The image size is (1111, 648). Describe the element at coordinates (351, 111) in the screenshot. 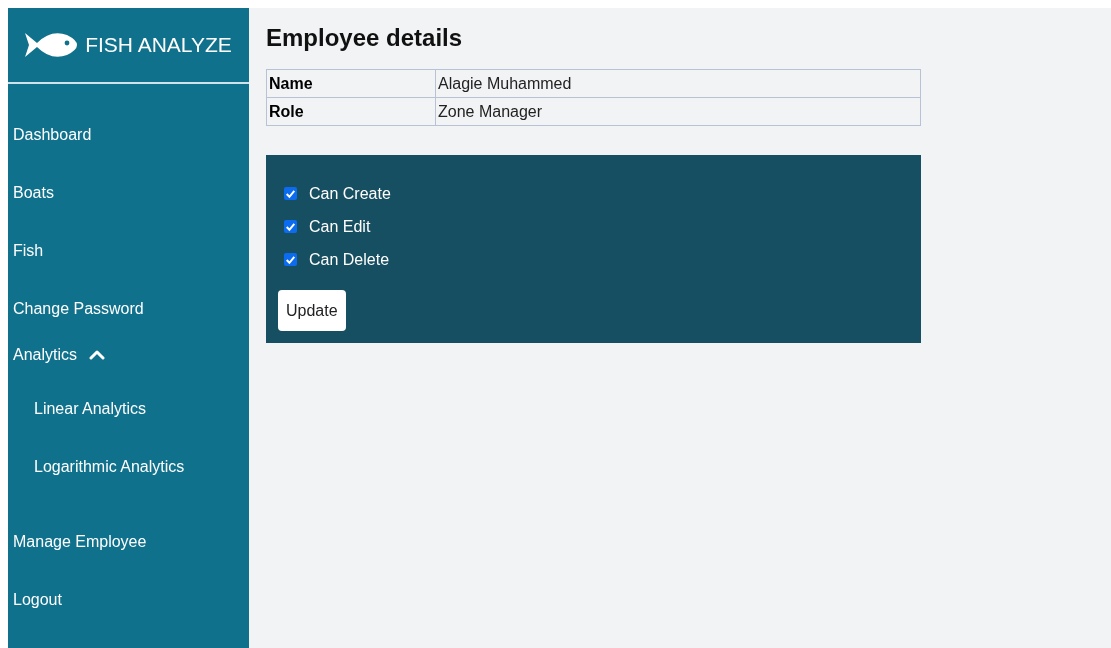

I see `table-cell: Role` at that location.